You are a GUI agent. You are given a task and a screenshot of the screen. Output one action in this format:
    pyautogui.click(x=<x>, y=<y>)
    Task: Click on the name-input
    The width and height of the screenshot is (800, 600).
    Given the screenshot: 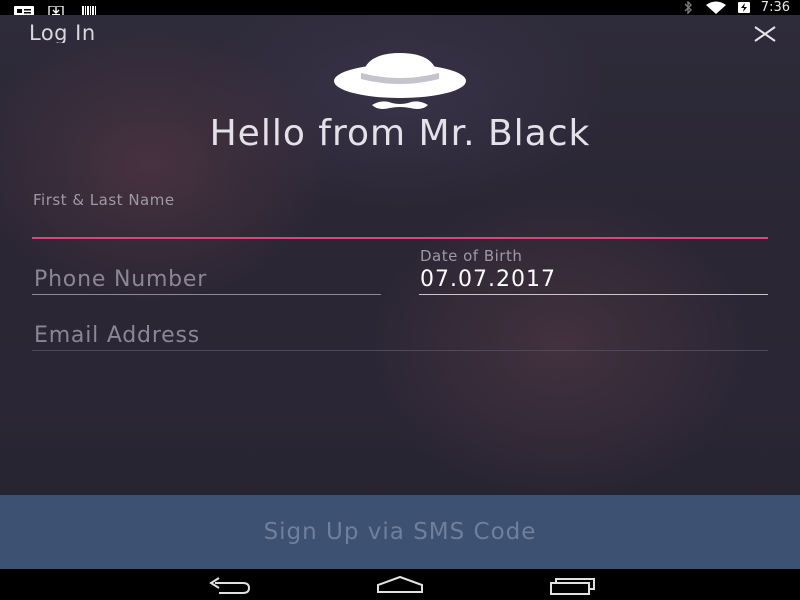 What is the action you would take?
    pyautogui.click(x=400, y=213)
    